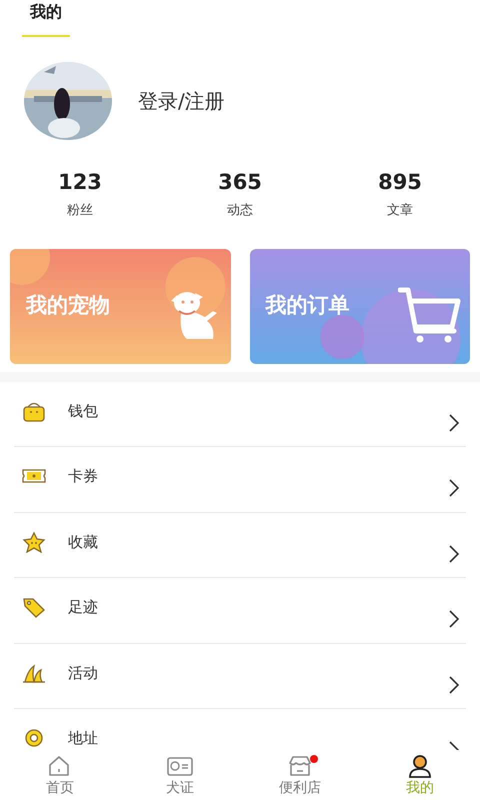 The width and height of the screenshot is (480, 800). I want to click on tab-bar-item: 便利店, so click(300, 775).